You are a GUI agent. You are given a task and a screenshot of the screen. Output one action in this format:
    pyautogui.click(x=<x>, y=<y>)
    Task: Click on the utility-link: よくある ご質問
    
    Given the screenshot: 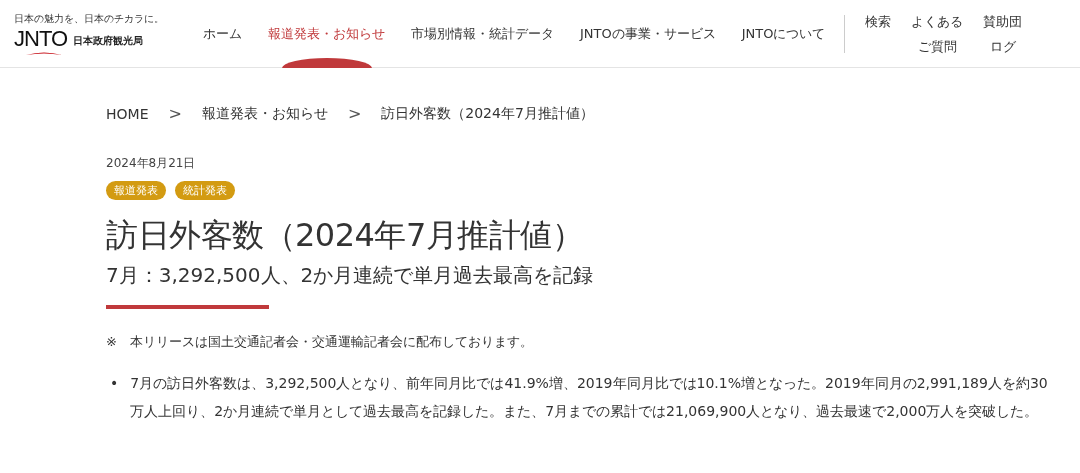 What is the action you would take?
    pyautogui.click(x=937, y=33)
    